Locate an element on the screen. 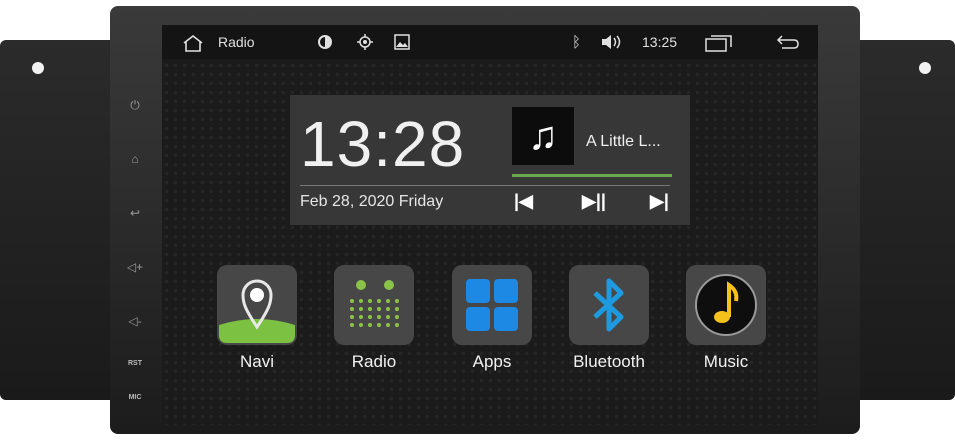  app-apps-label: Apps is located at coordinates (492, 361).